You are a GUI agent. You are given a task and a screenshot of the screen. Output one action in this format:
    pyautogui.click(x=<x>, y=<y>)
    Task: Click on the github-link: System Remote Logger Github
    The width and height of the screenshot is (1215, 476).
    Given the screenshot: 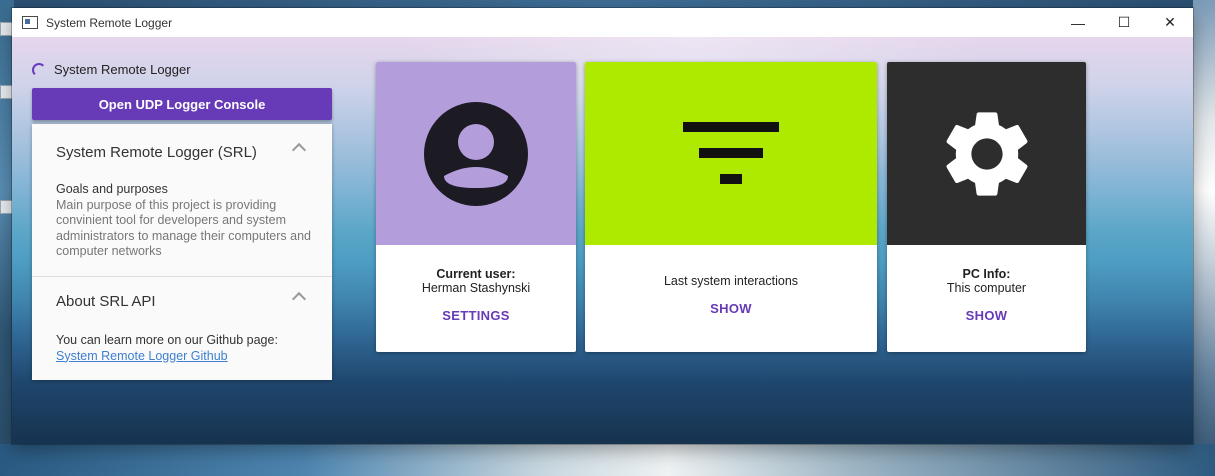 What is the action you would take?
    pyautogui.click(x=184, y=357)
    